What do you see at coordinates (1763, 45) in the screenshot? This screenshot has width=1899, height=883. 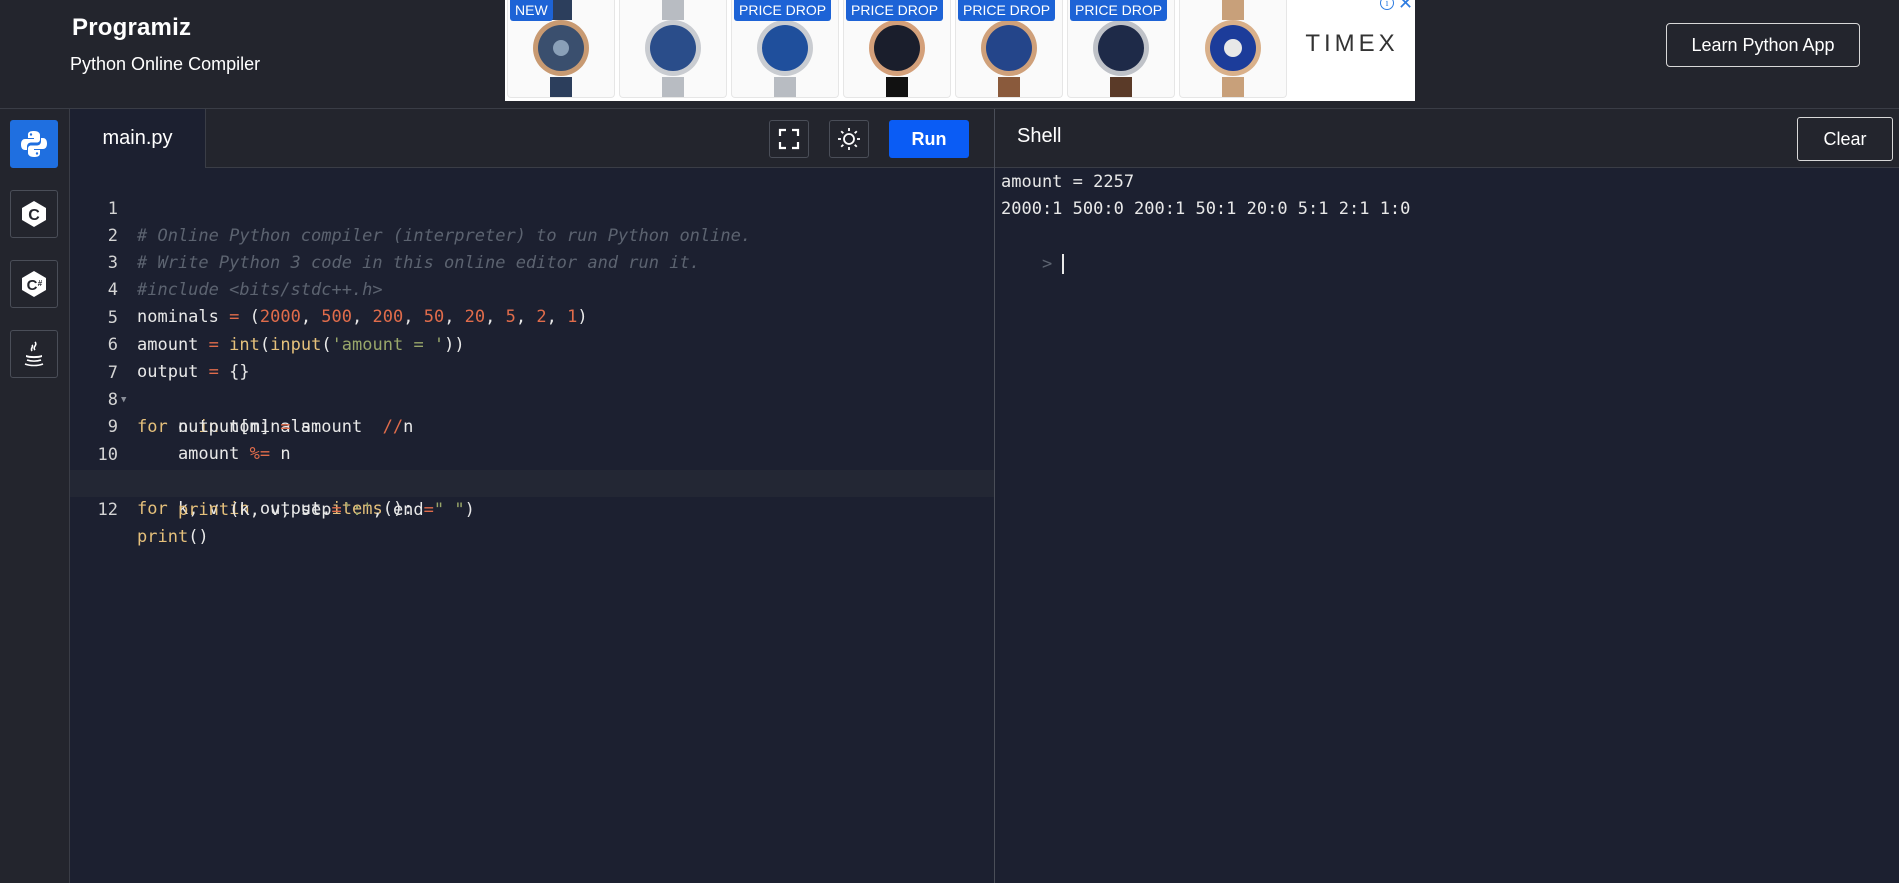 I see `learn-python-app-button: Learn Python App` at bounding box center [1763, 45].